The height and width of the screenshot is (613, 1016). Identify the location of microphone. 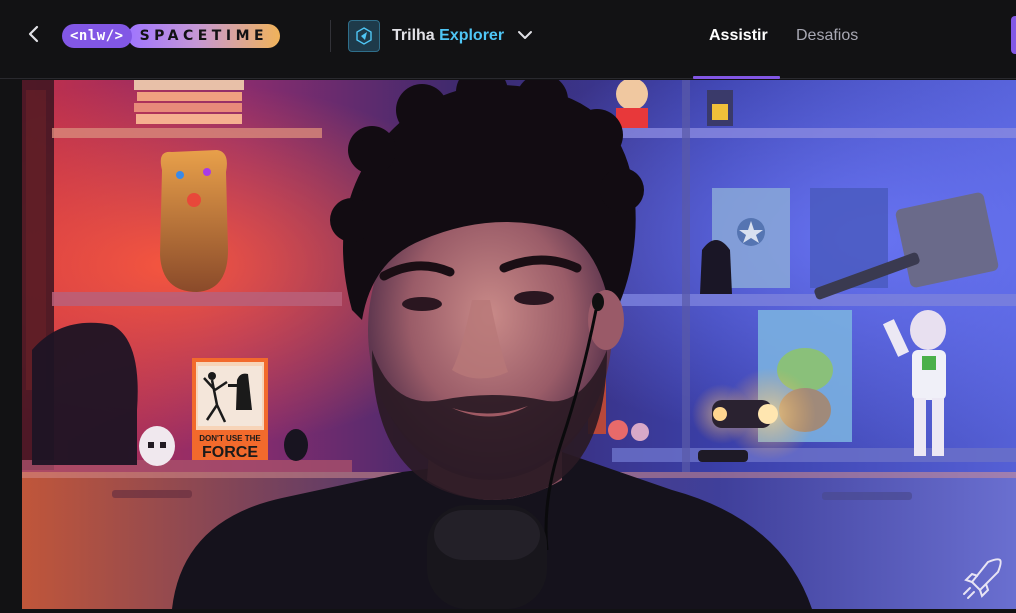
(487, 557).